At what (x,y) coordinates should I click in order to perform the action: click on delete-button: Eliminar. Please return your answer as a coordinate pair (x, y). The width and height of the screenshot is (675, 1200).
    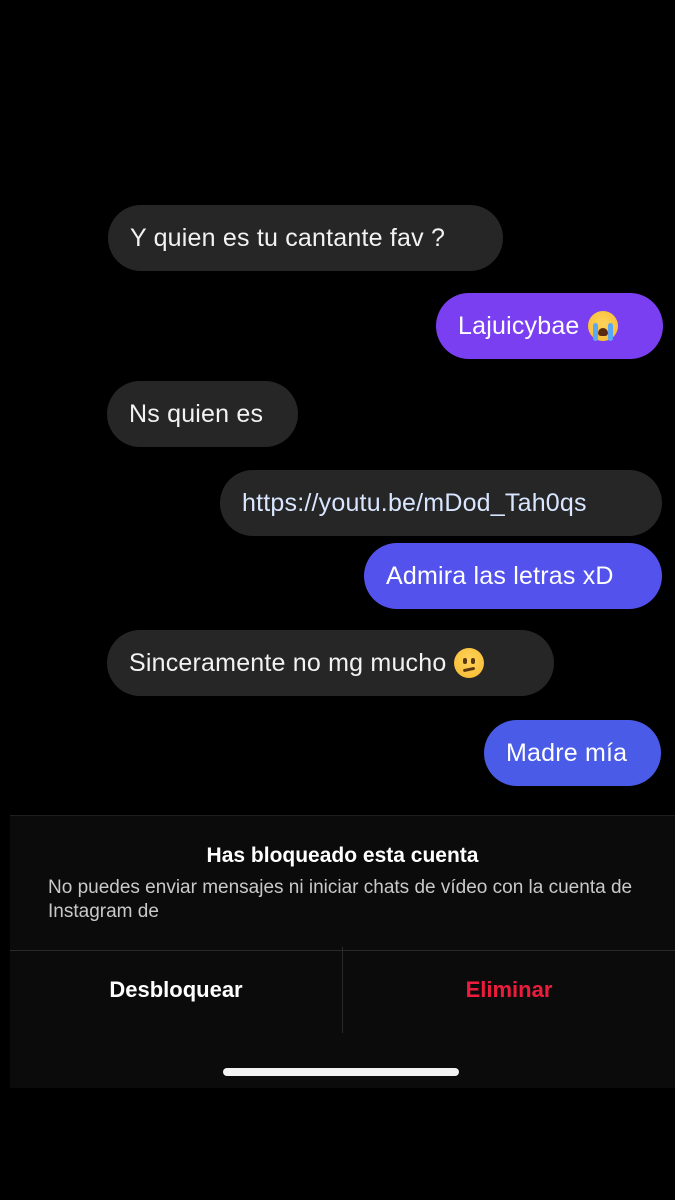
    Looking at the image, I should click on (509, 990).